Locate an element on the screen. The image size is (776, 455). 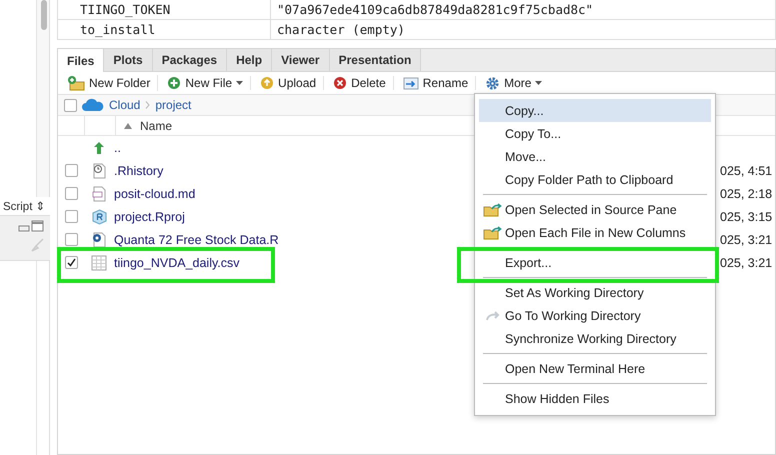
select-all-checkbox is located at coordinates (70, 105).